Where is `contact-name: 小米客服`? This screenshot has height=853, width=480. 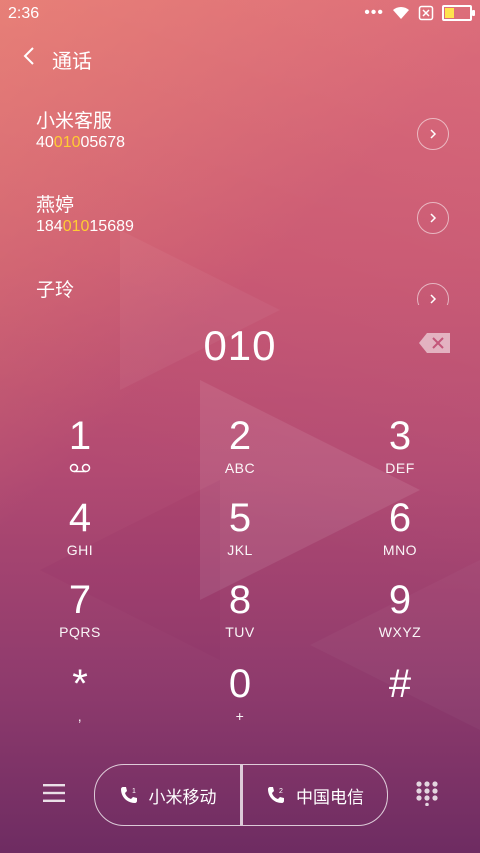 contact-name: 小米客服 is located at coordinates (74, 121).